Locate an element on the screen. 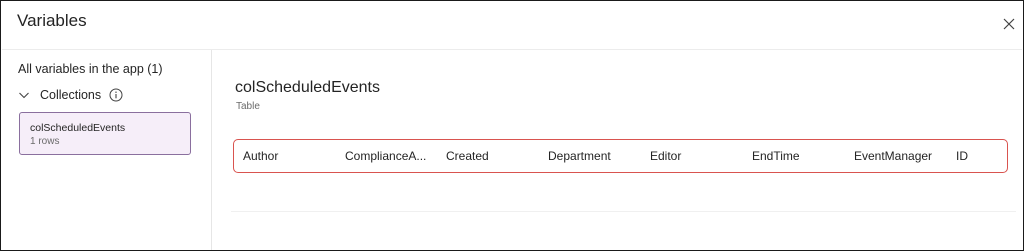 The height and width of the screenshot is (251, 1024). sidebar-heading: All variables in the app (1) is located at coordinates (90, 69).